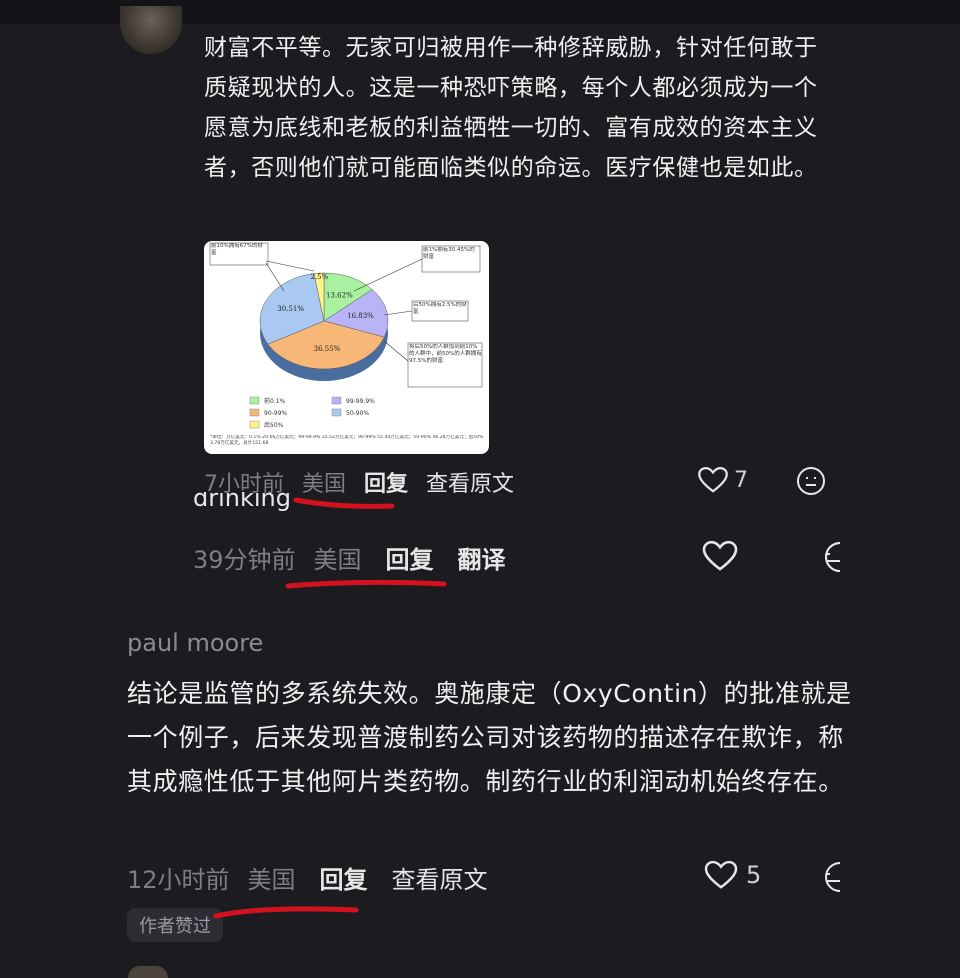  I want to click on comment-time: 12小时前, so click(178, 880).